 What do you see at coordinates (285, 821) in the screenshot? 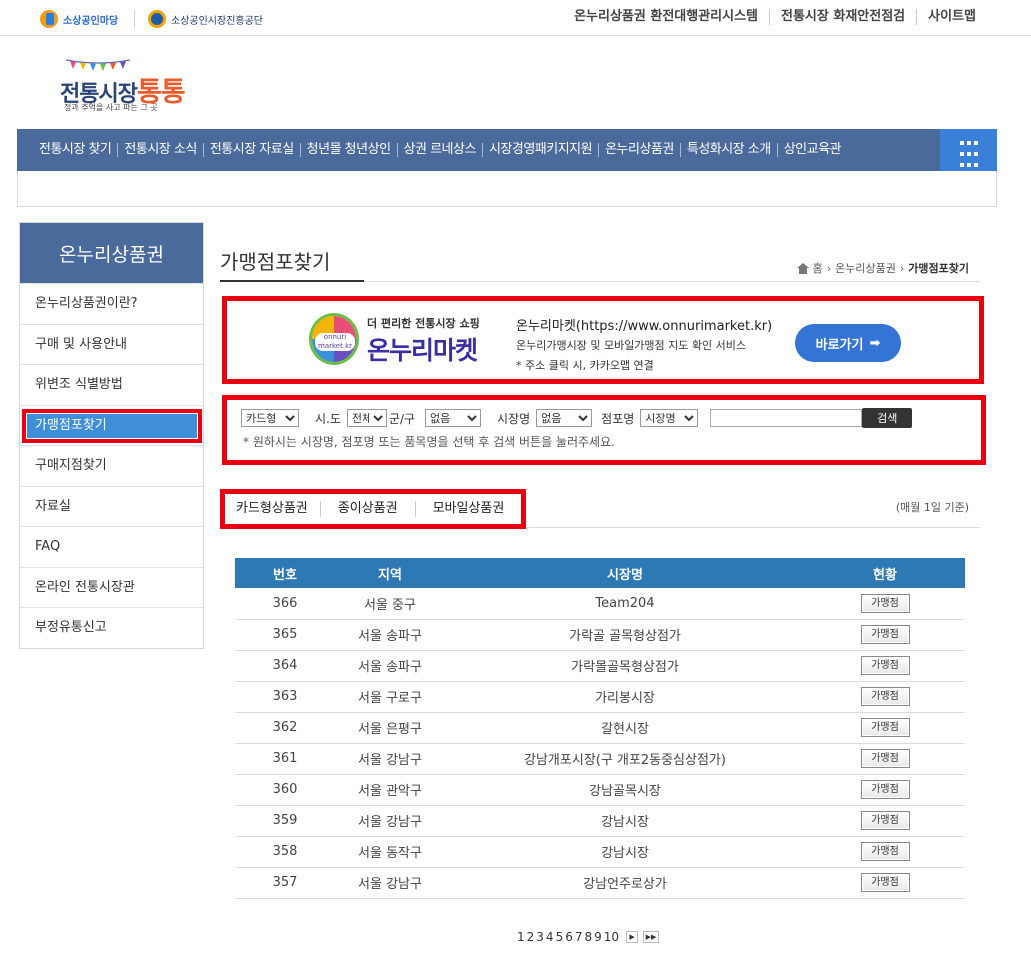
I see `cell-no: 359` at bounding box center [285, 821].